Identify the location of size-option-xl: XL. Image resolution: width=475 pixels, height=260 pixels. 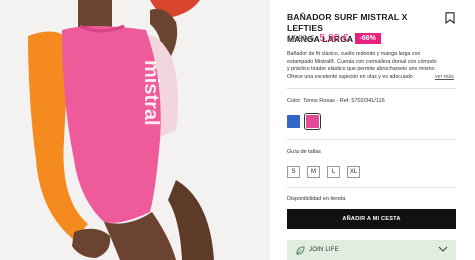
(353, 172).